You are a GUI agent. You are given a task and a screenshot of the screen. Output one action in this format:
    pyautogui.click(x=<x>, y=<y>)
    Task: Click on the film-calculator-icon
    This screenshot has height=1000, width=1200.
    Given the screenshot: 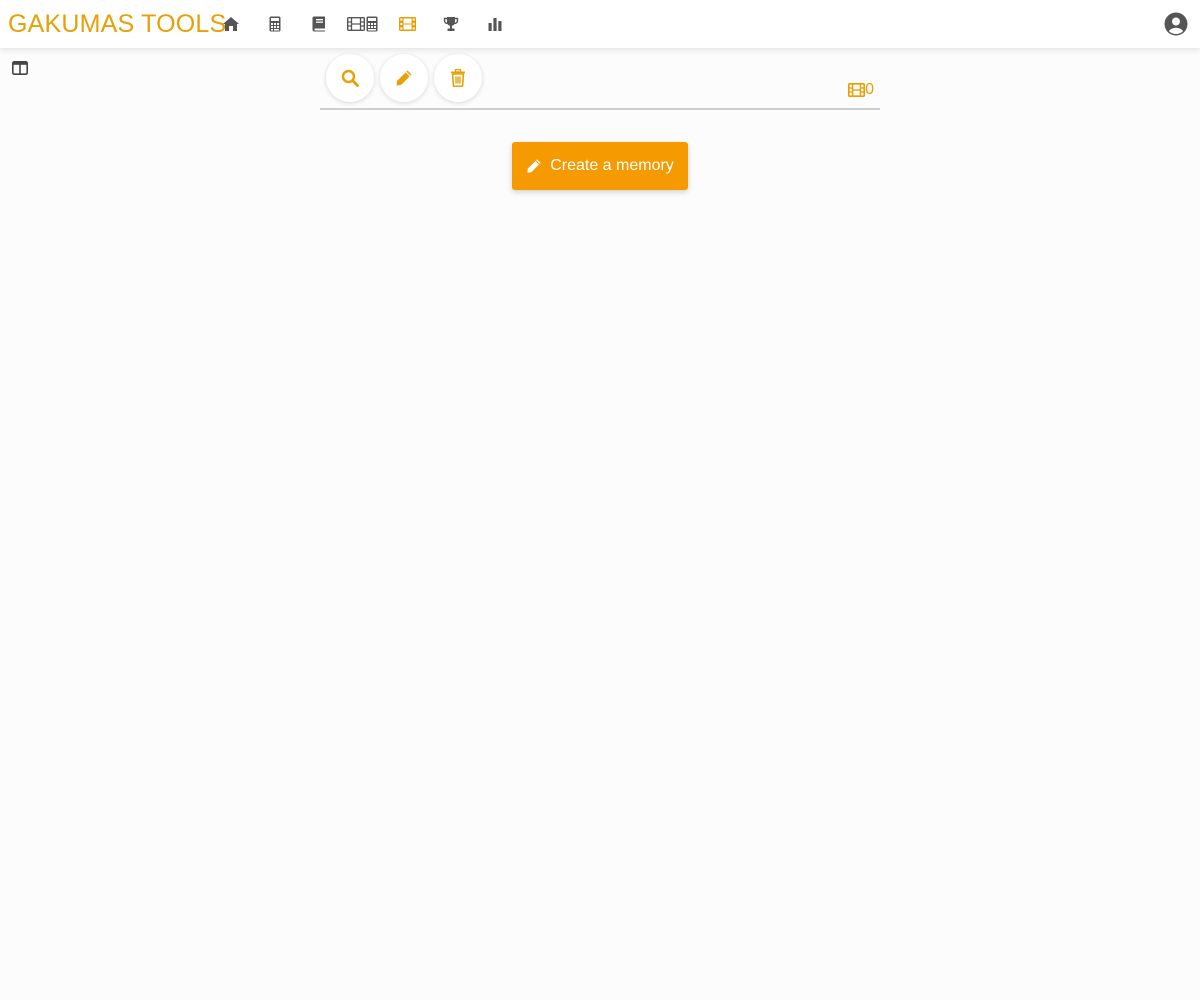 What is the action you would take?
    pyautogui.click(x=361, y=24)
    